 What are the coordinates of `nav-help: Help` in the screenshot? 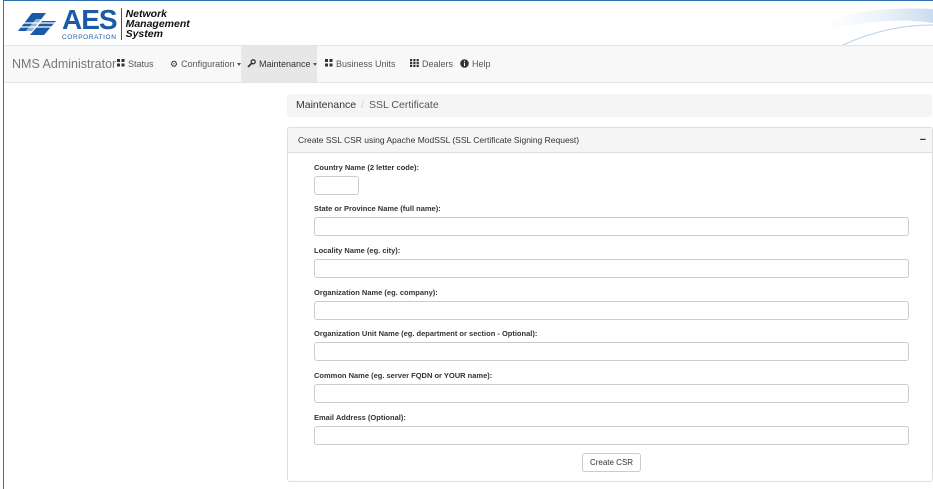 It's located at (475, 64).